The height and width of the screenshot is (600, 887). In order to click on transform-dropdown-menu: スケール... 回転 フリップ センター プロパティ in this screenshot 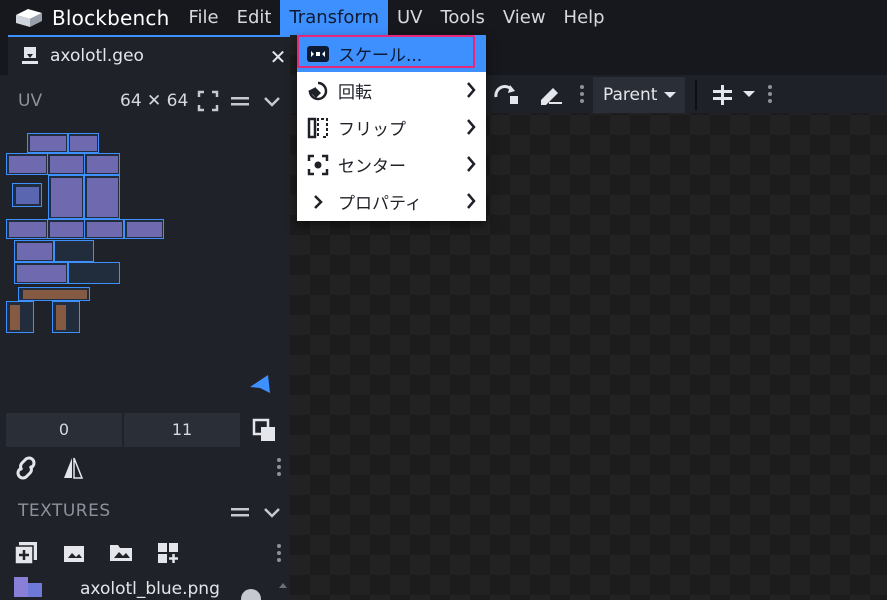, I will do `click(391, 128)`.